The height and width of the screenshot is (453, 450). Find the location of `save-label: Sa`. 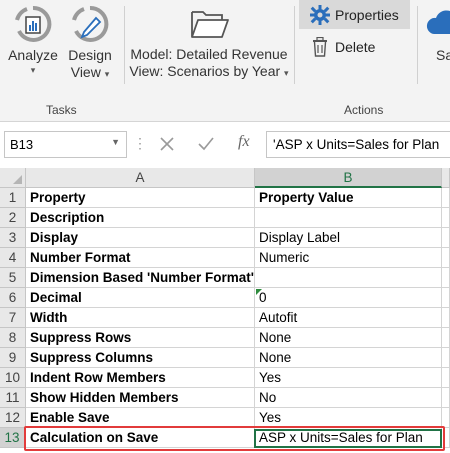

save-label: Sa is located at coordinates (443, 55).